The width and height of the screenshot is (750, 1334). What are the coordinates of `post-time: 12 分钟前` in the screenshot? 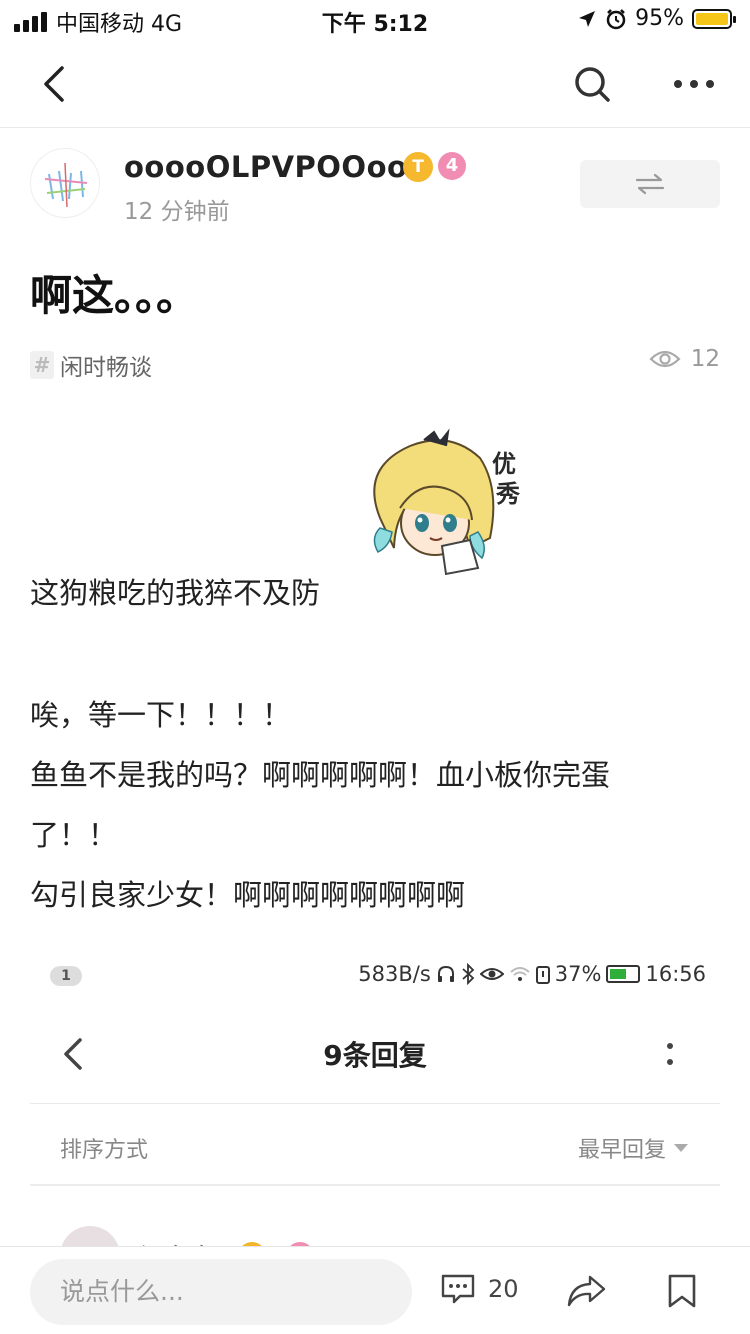 It's located at (177, 212).